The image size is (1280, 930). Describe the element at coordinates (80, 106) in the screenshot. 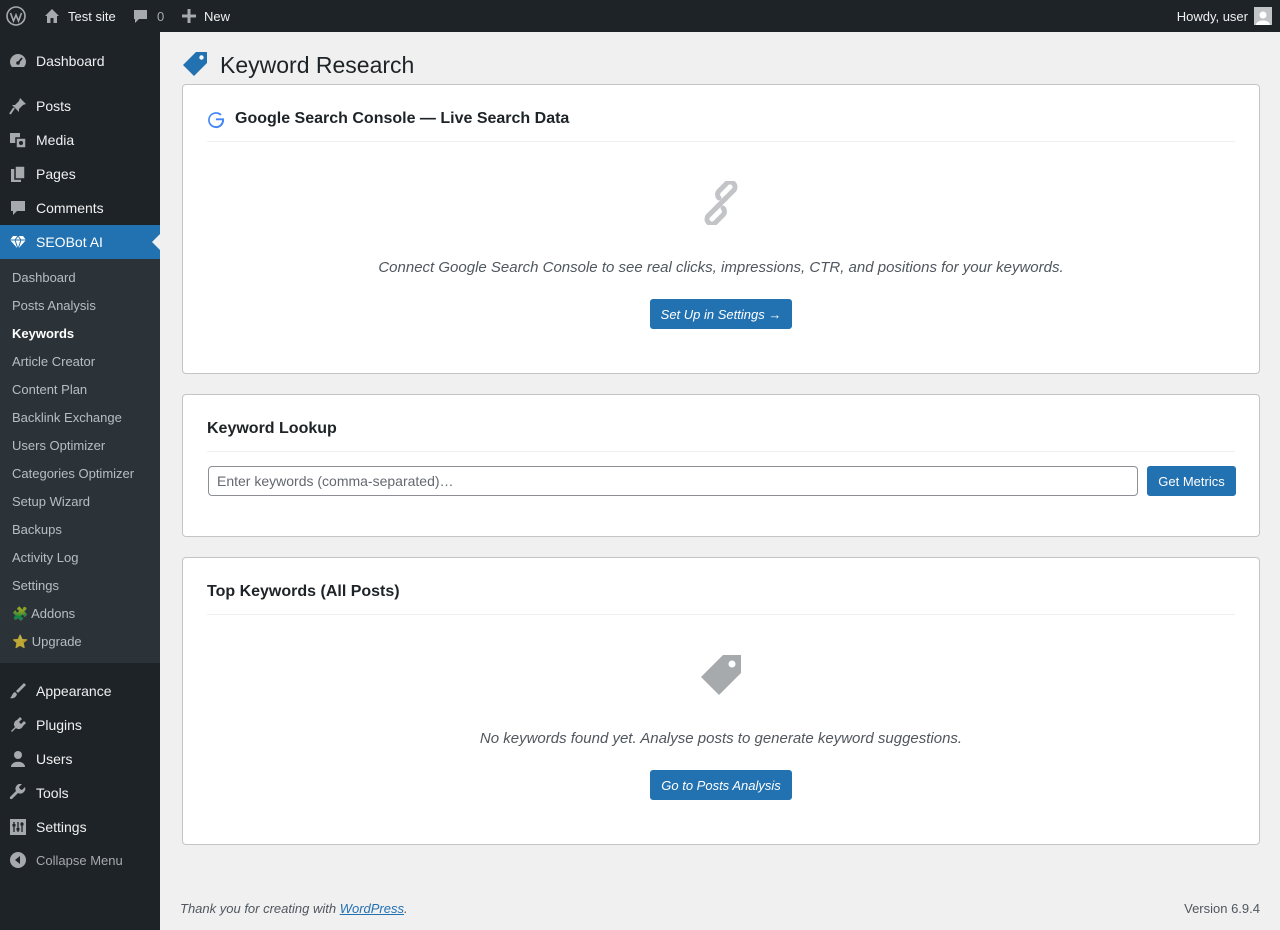

I see `menu-posts: Posts` at that location.